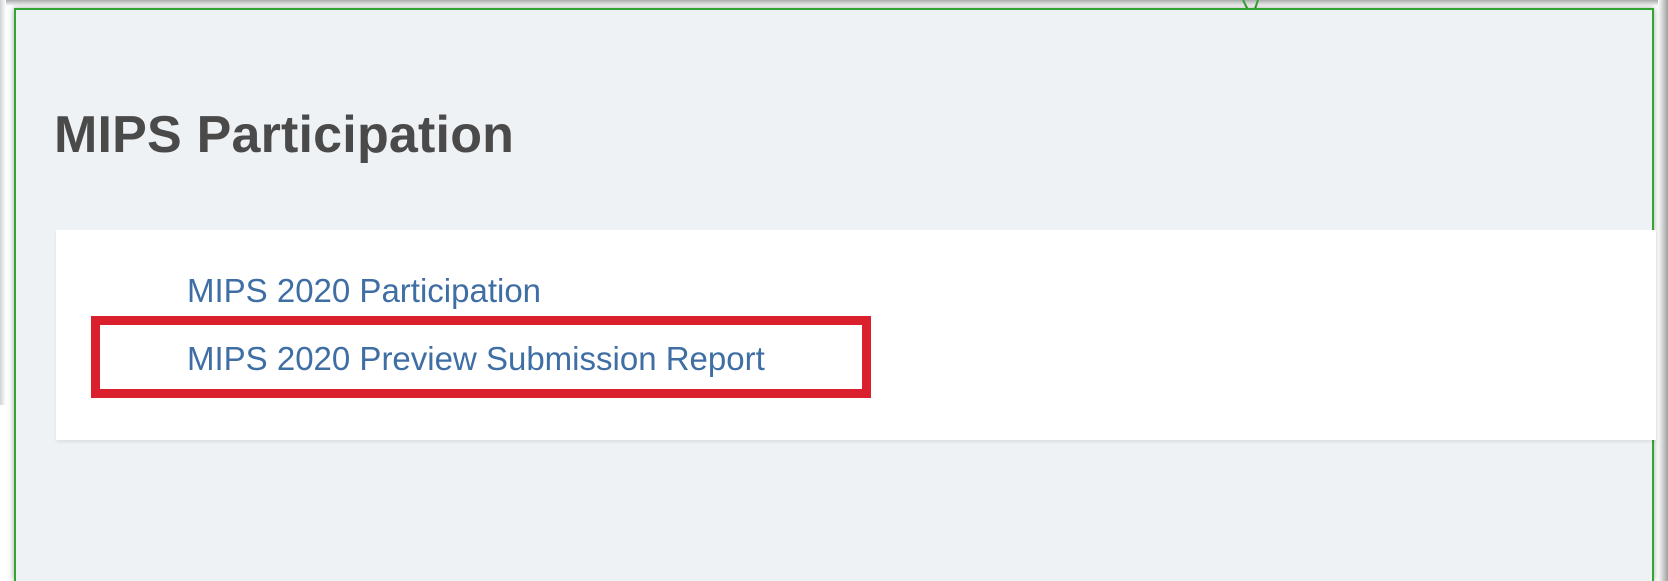 The width and height of the screenshot is (1668, 581). What do you see at coordinates (284, 135) in the screenshot?
I see `page-title: MIPS Participation` at bounding box center [284, 135].